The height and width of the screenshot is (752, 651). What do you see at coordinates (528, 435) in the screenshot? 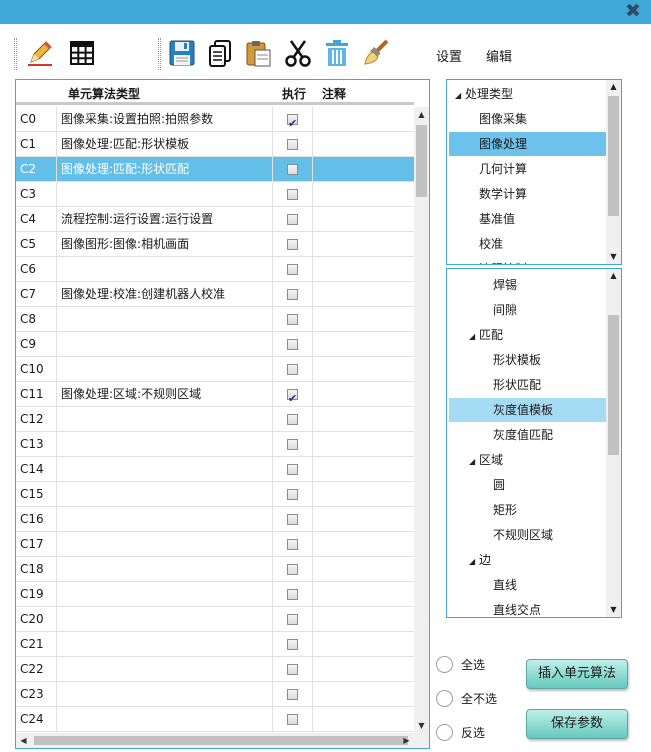
I see `tree-node: 灰度值匹配` at bounding box center [528, 435].